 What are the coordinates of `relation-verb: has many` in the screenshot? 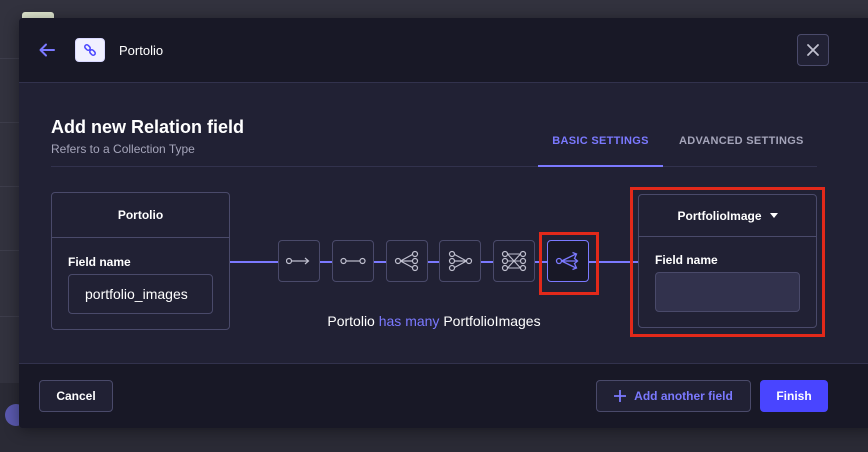 It's located at (409, 321).